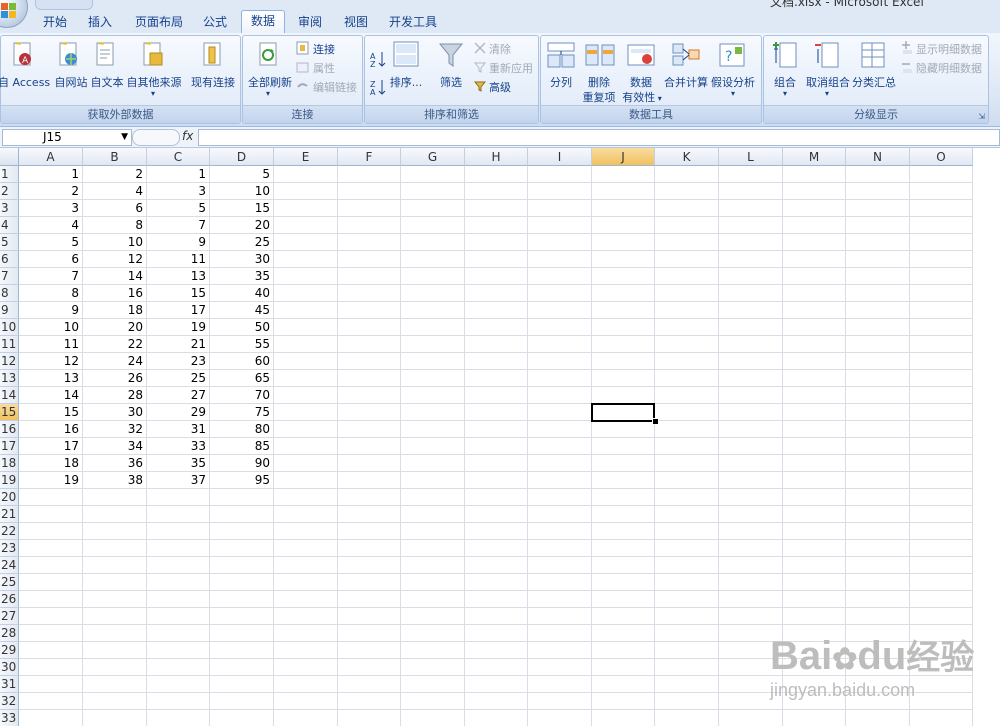 This screenshot has height=726, width=1000. Describe the element at coordinates (941, 259) in the screenshot. I see `cell-o6` at that location.